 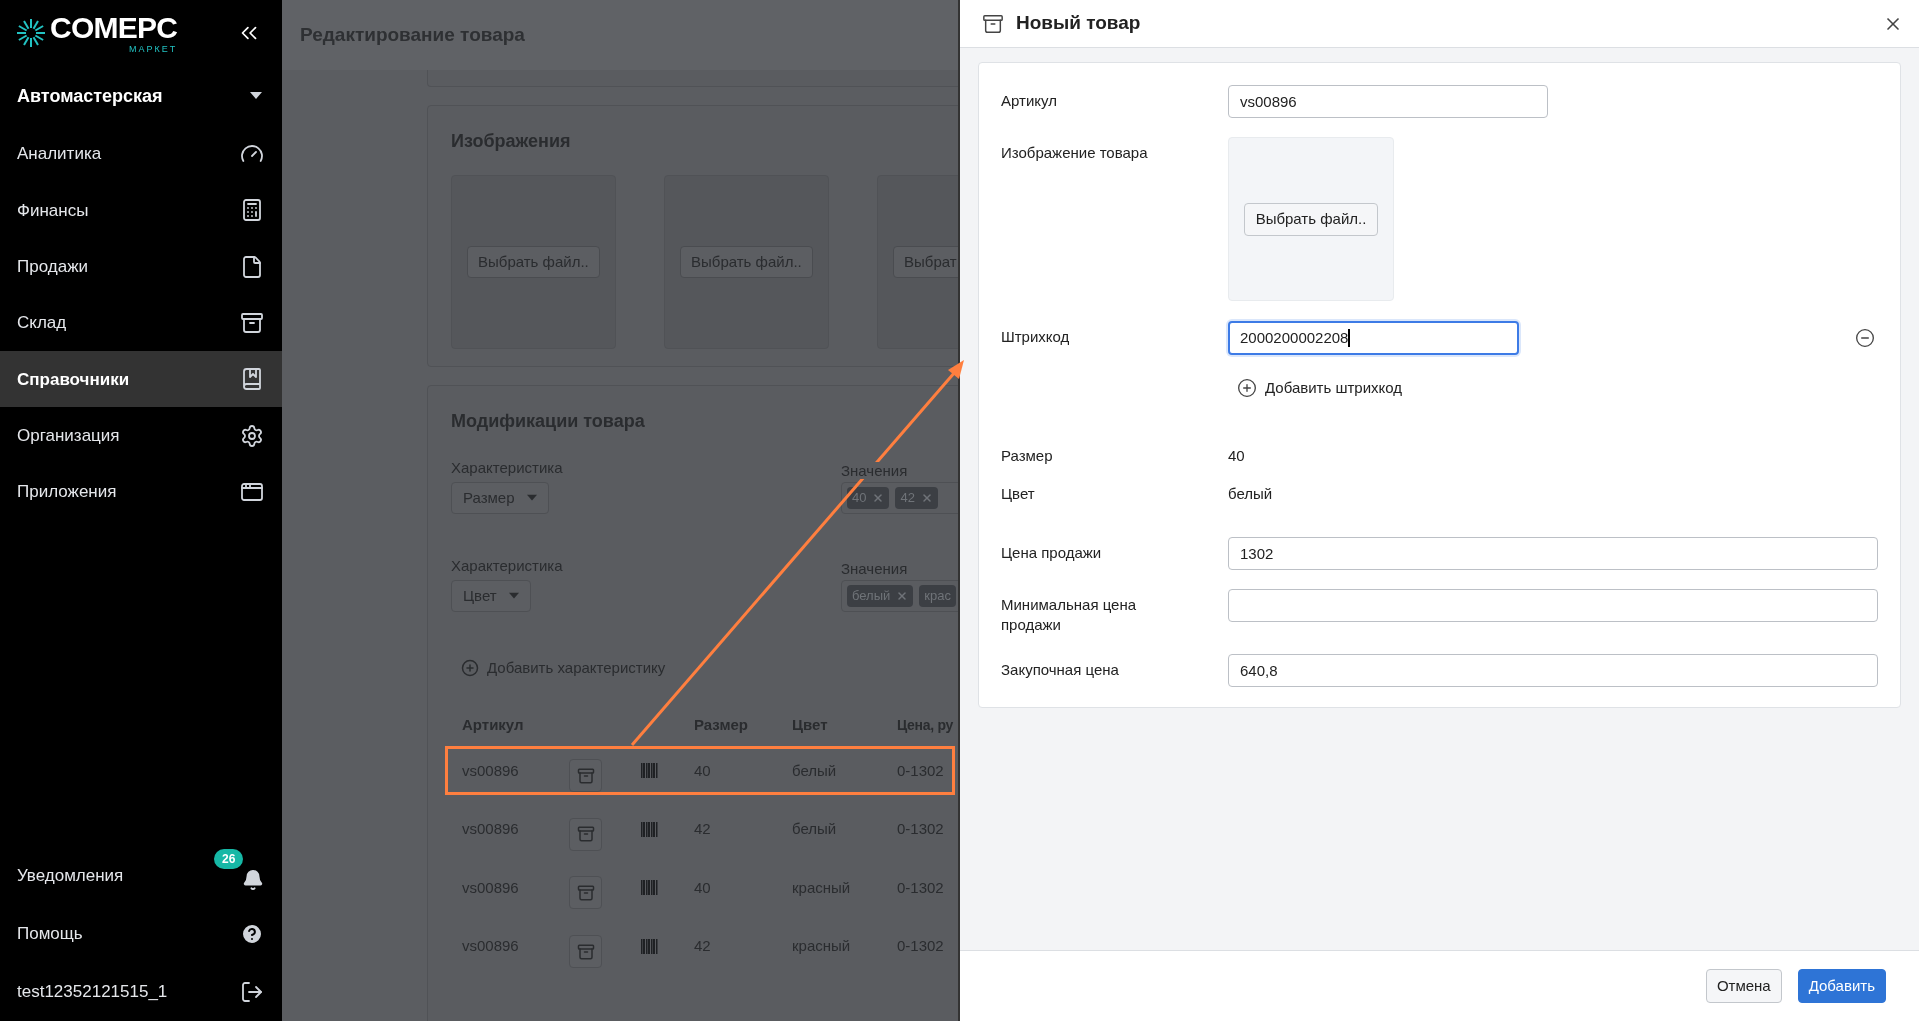 I want to click on image-button, so click(x=585, y=776).